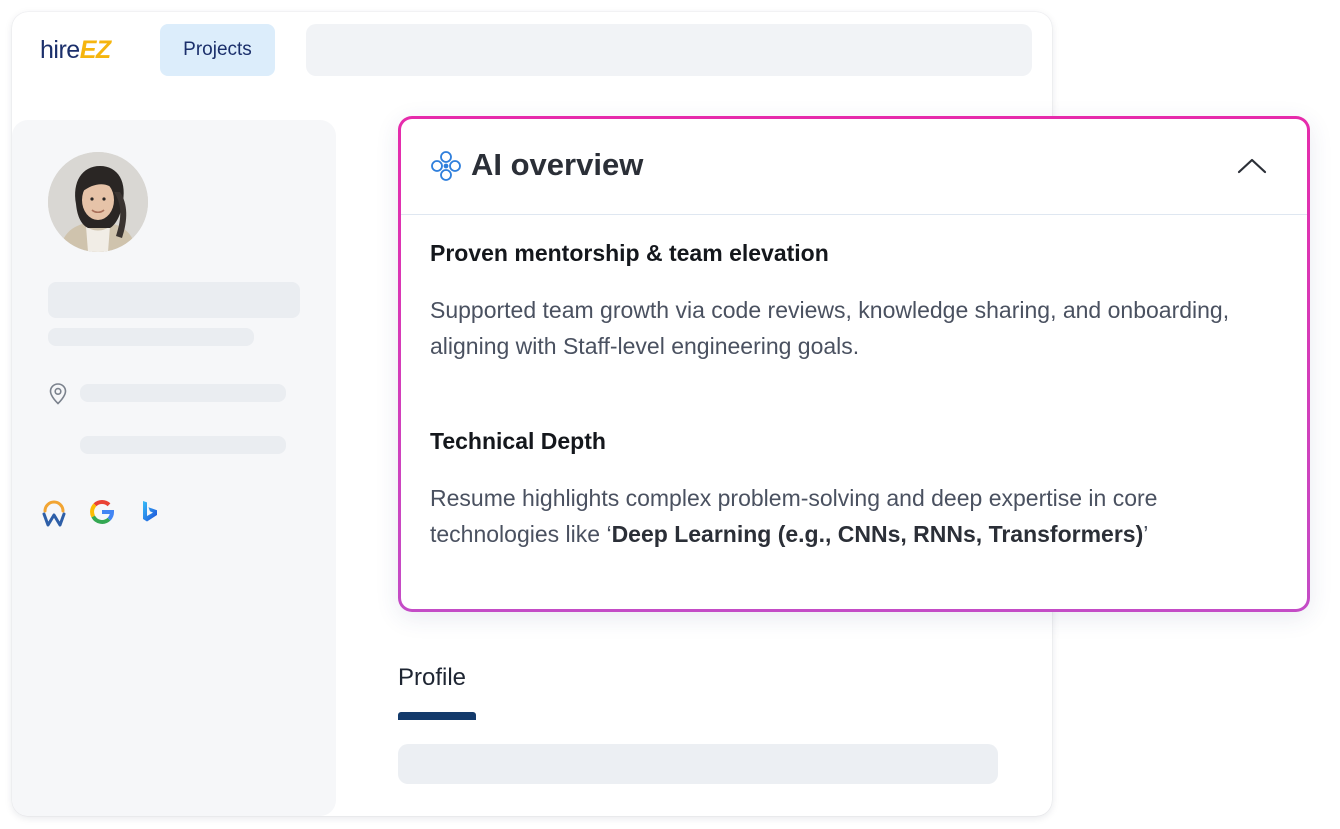 This screenshot has height=829, width=1340. I want to click on ai-overview-header: AI overview, so click(854, 167).